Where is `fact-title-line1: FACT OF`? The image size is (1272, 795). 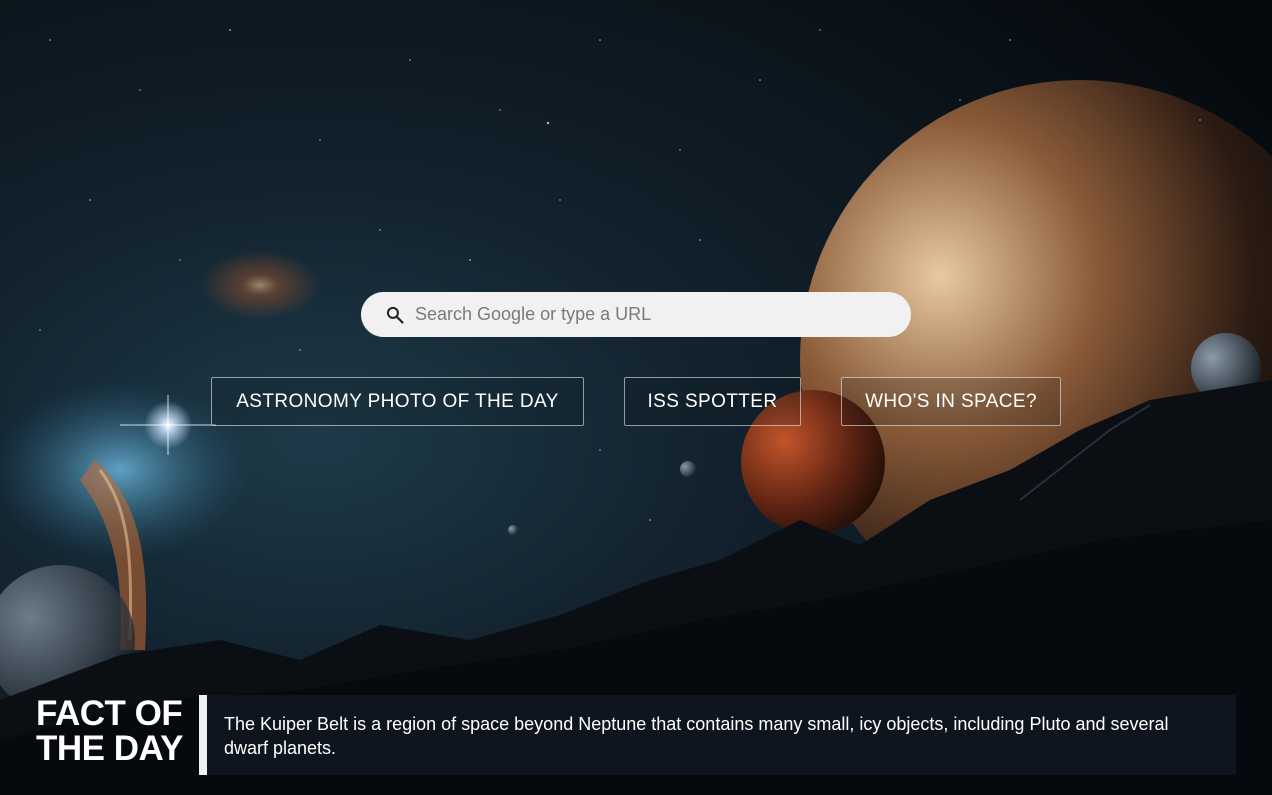 fact-title-line1: FACT OF is located at coordinates (109, 713).